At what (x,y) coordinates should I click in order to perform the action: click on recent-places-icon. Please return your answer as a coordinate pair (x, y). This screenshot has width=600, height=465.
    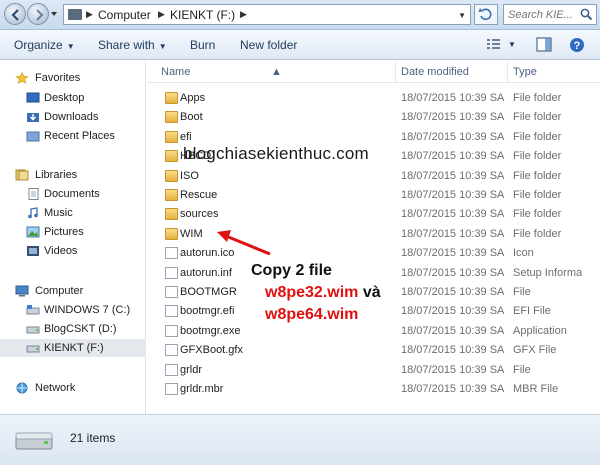
    Looking at the image, I should click on (33, 136).